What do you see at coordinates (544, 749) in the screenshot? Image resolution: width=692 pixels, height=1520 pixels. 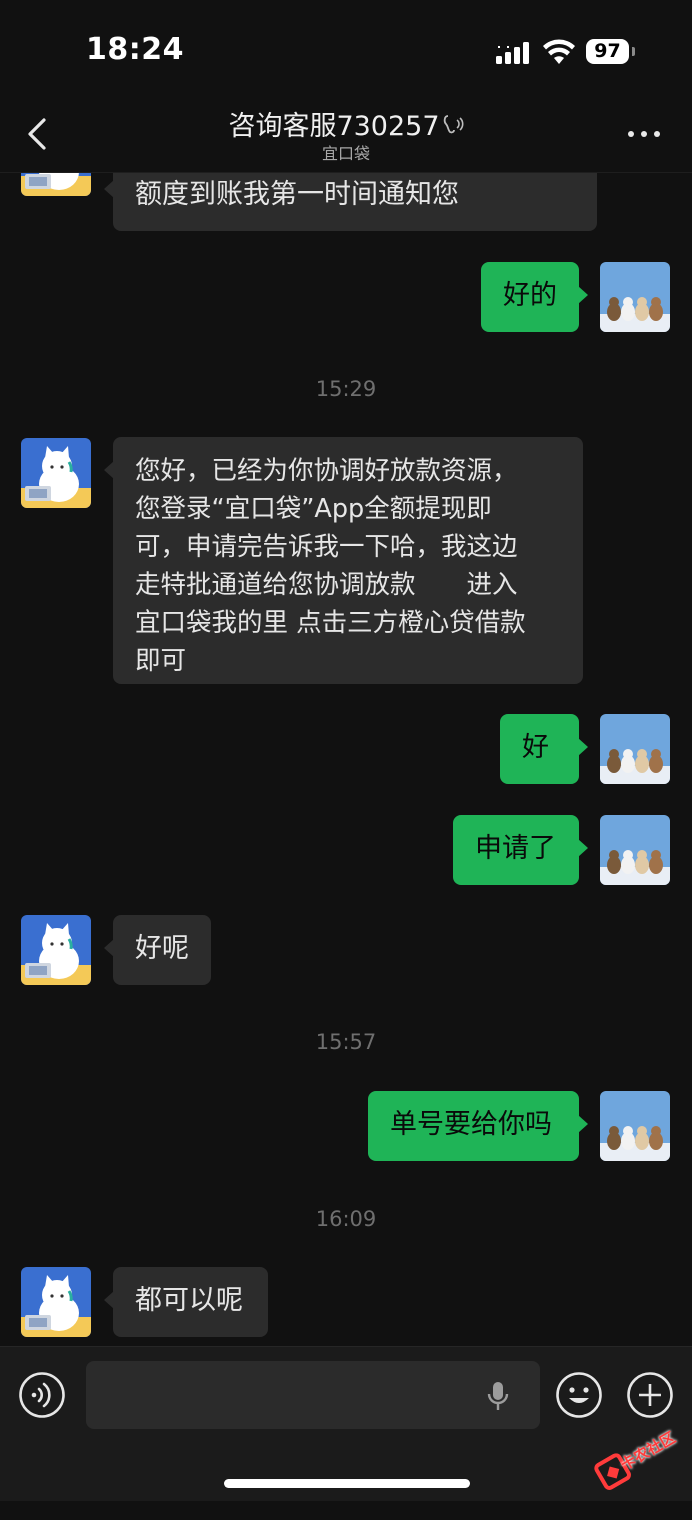 I see `message-bubble-outgoing: 好` at bounding box center [544, 749].